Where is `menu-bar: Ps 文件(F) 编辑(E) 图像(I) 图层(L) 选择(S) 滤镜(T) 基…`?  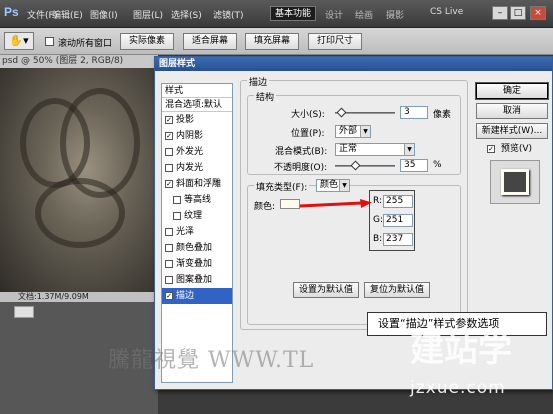 menu-bar: Ps 文件(F) 编辑(E) 图像(I) 图层(L) 选择(S) 滤镜(T) 基… is located at coordinates (276, 14).